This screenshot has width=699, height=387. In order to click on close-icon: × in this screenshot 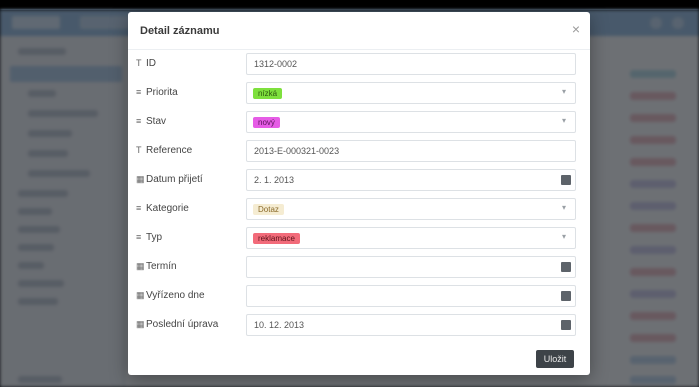, I will do `click(576, 29)`.